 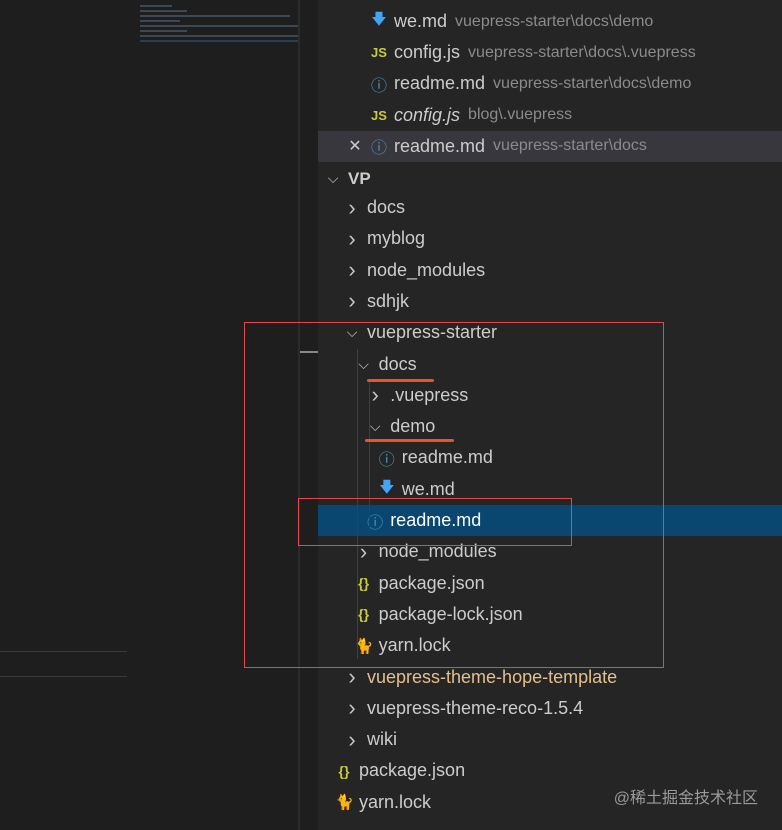 I want to click on item-label: we.md, so click(x=428, y=488).